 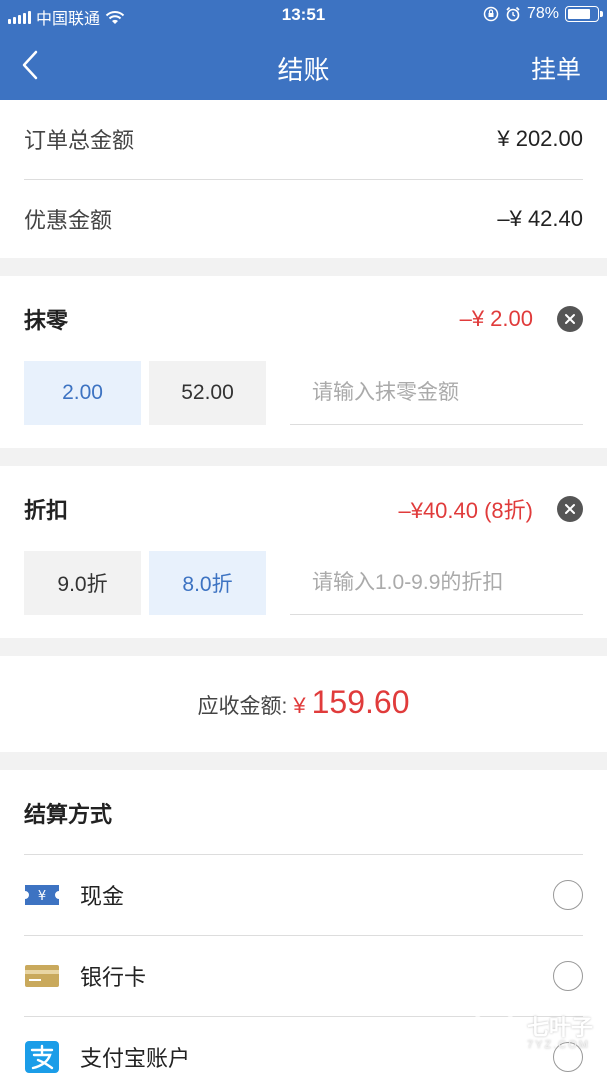 I want to click on status-bar: 中国联通 13:51 78%, so click(x=303, y=15).